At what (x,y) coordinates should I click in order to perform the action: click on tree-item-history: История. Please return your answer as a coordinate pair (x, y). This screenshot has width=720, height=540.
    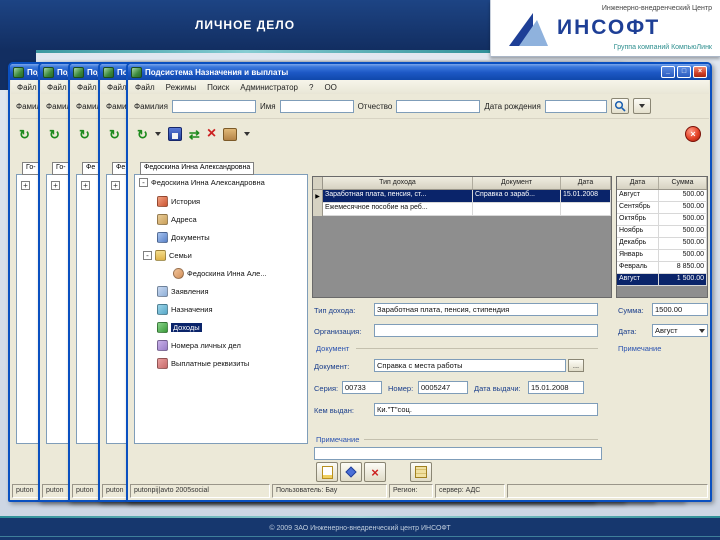
    Looking at the image, I should click on (178, 201).